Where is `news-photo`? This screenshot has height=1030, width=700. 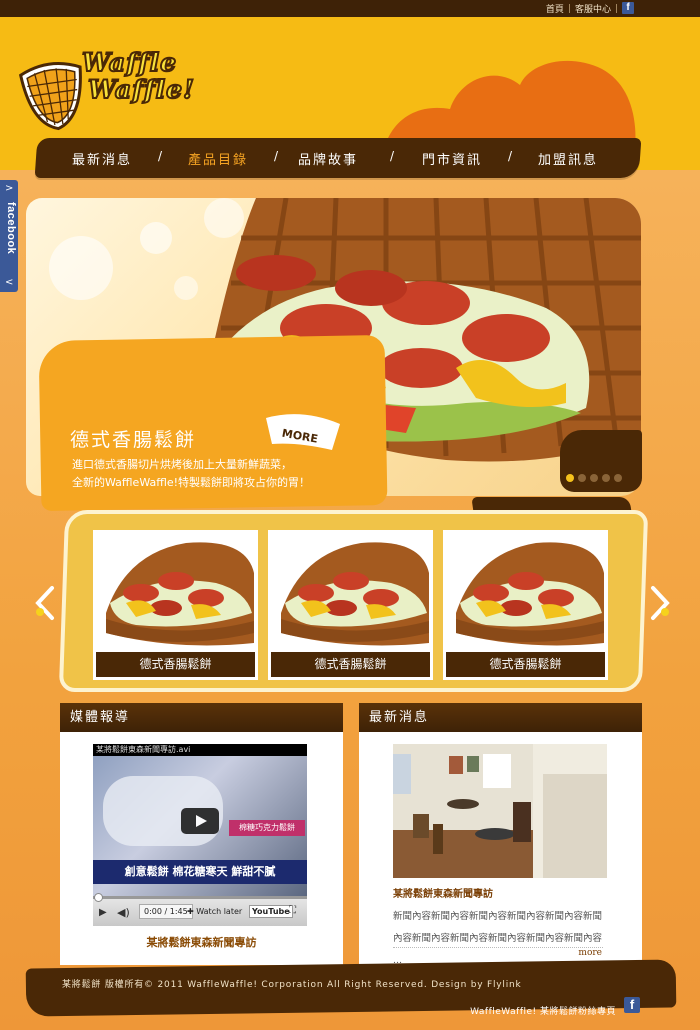
news-photo is located at coordinates (500, 811).